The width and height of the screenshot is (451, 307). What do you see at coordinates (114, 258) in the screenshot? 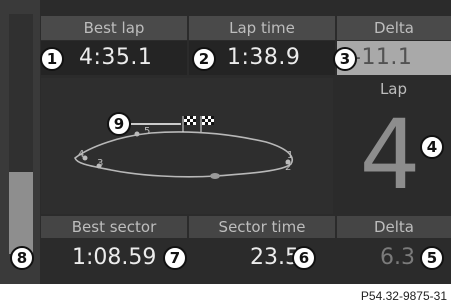
I see `best-sector-value: 1:08.59` at bounding box center [114, 258].